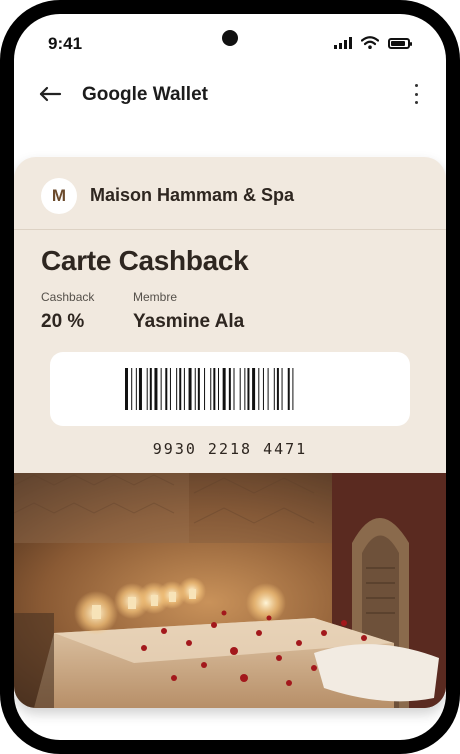 This screenshot has height=754, width=460. I want to click on member-label: Membre, so click(155, 297).